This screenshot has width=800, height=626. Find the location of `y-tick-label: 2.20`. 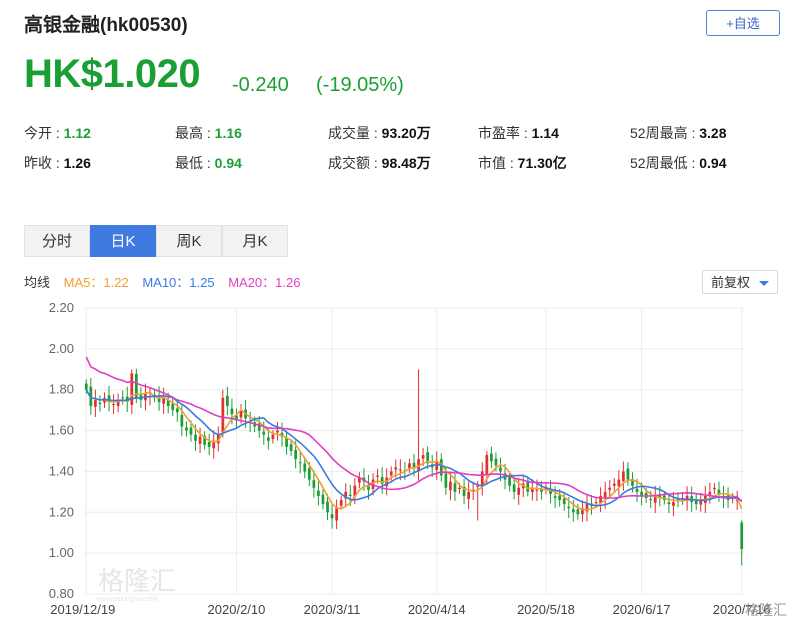

y-tick-label: 2.20 is located at coordinates (61, 307).